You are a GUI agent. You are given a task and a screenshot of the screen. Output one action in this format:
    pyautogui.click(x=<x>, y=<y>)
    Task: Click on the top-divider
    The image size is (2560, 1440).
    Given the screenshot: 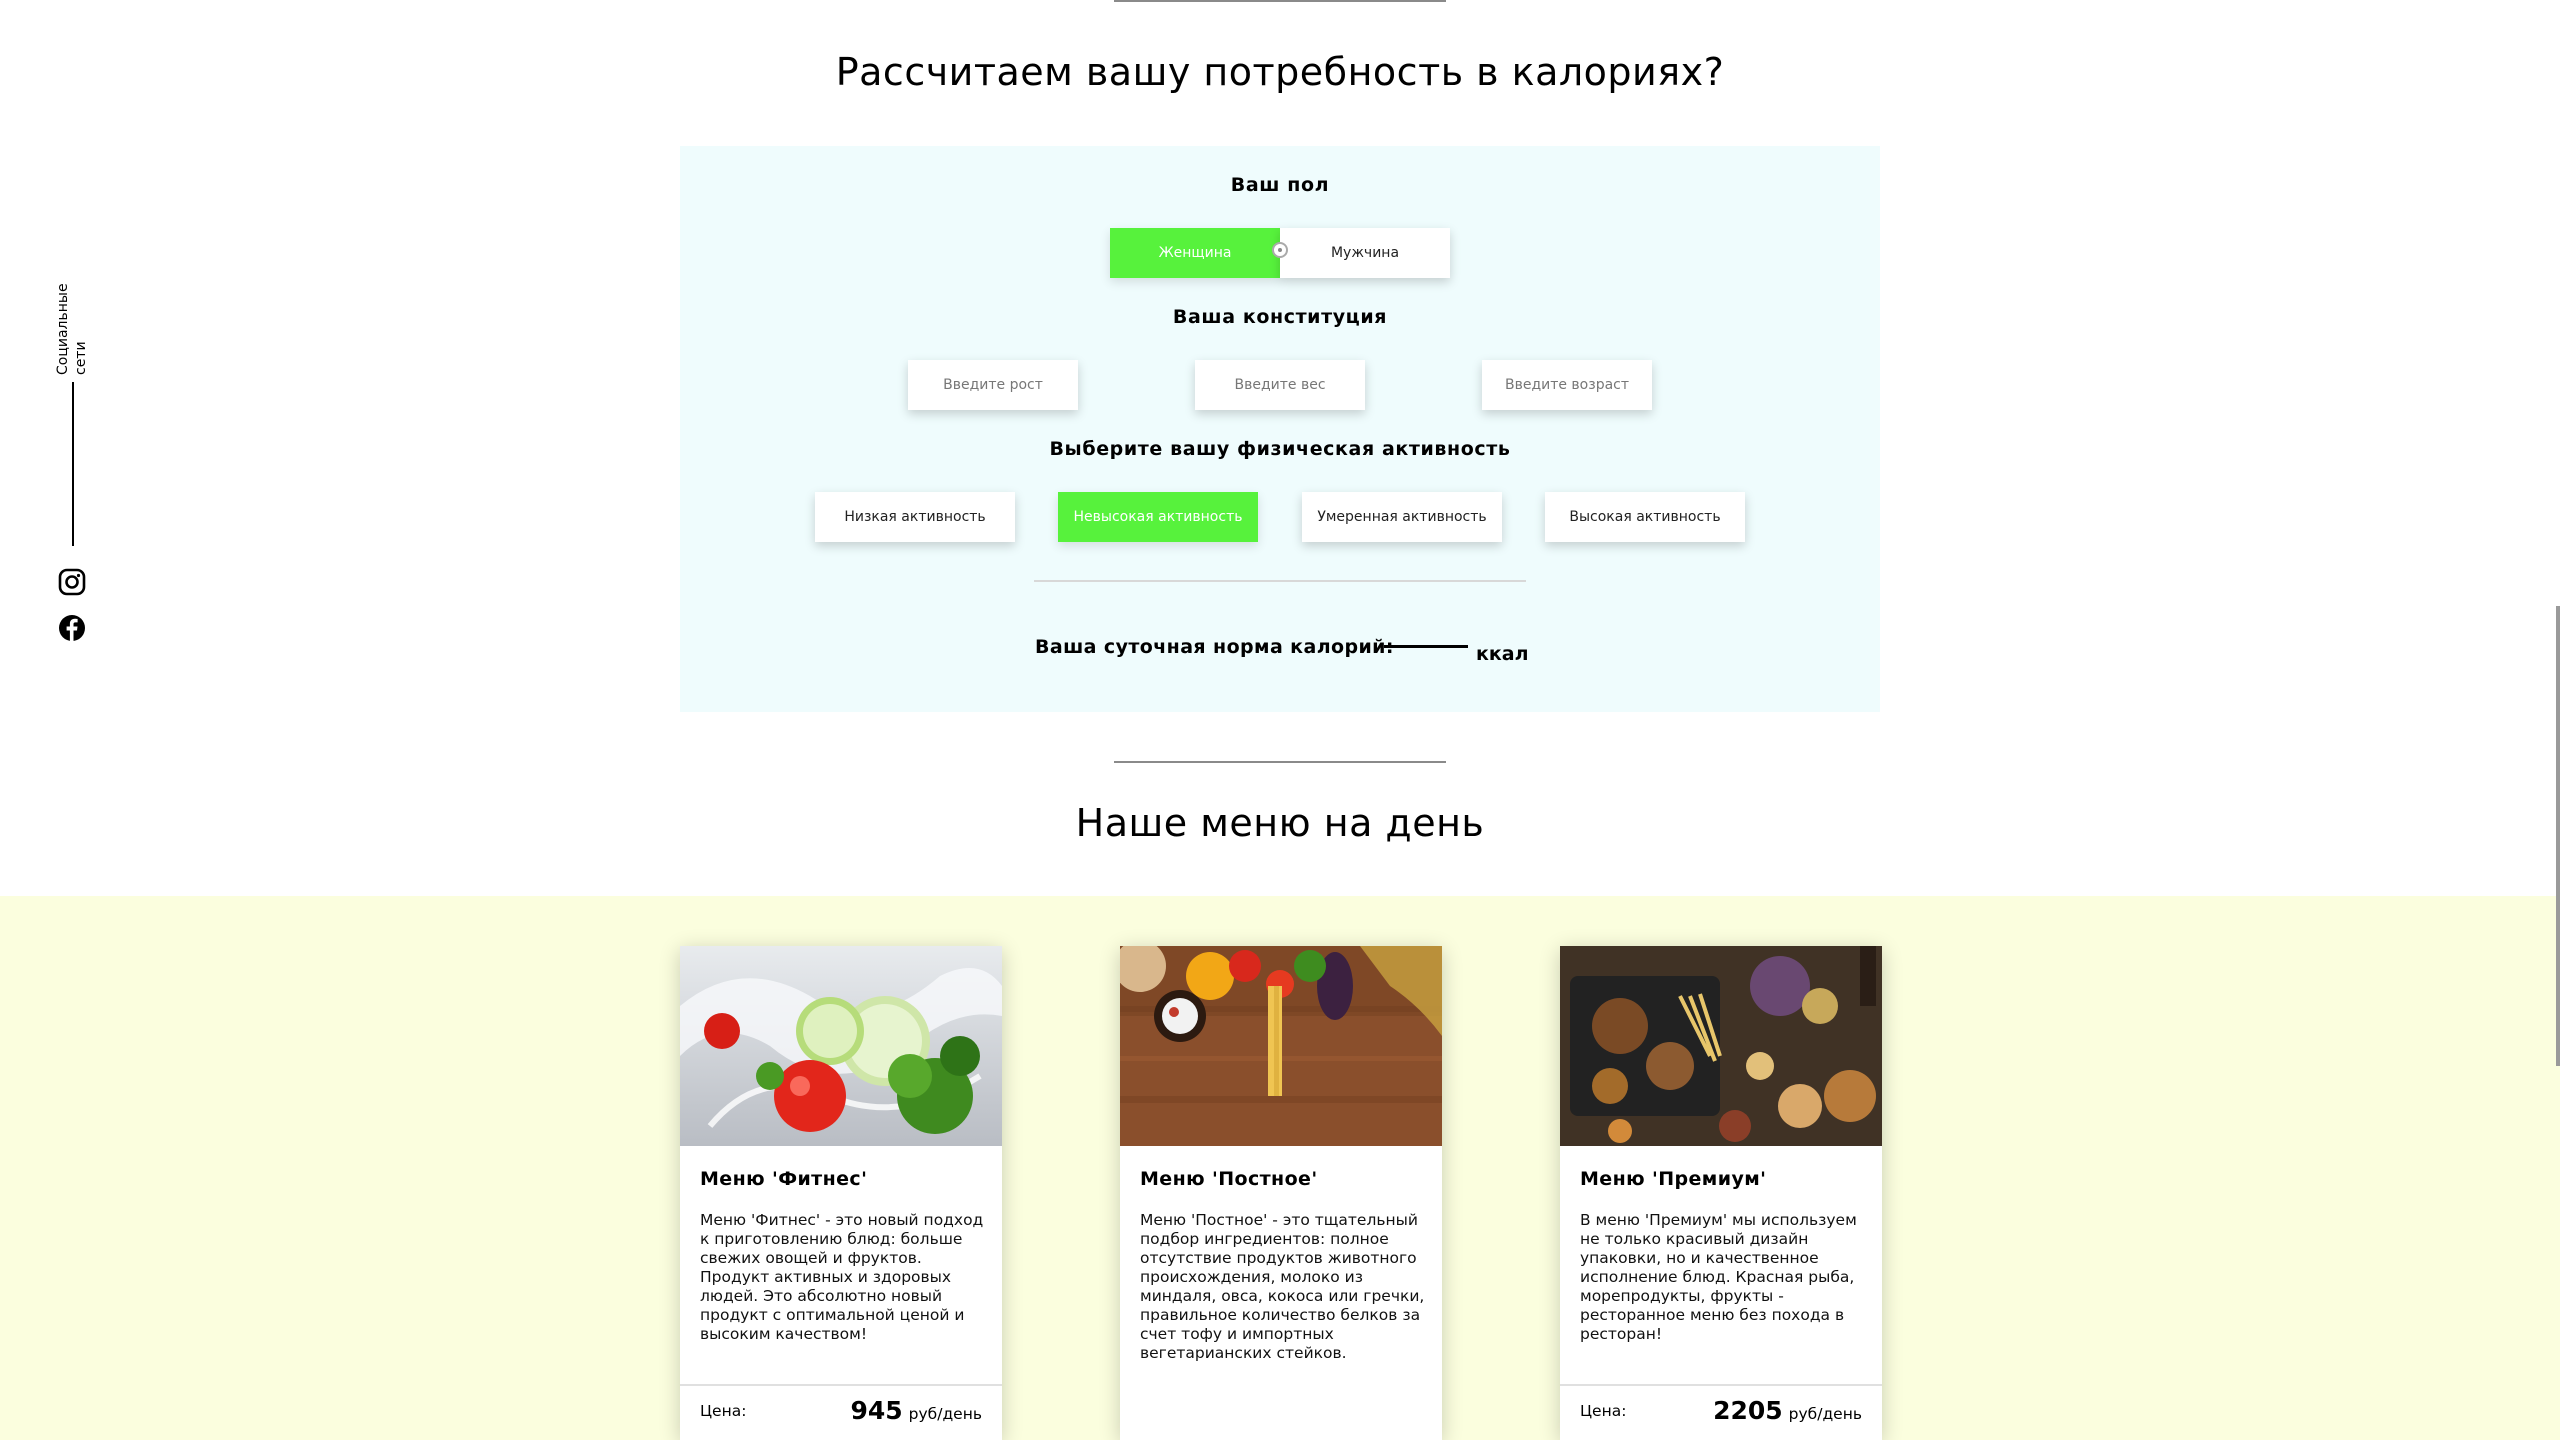 What is the action you would take?
    pyautogui.click(x=1280, y=1)
    